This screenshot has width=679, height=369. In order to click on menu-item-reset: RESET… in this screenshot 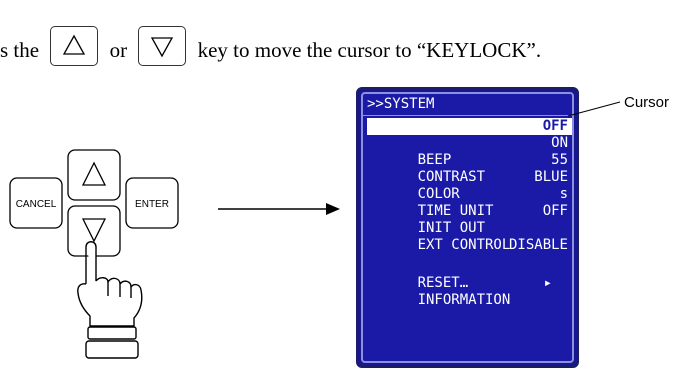, I will do `click(469, 274)`.